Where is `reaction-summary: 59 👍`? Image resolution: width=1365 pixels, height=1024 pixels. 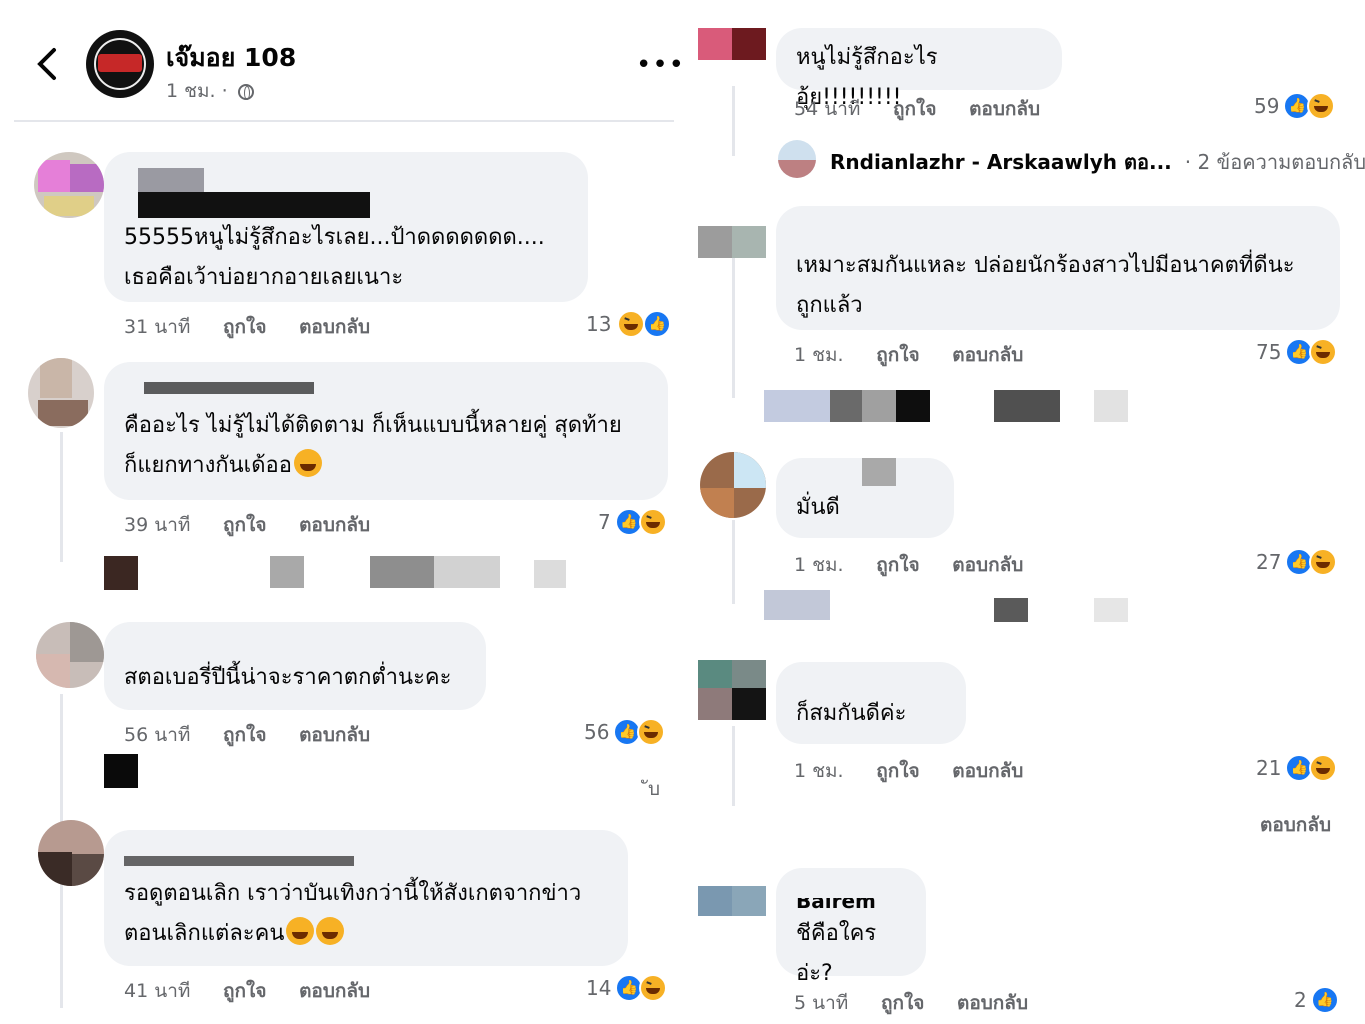
reaction-summary: 59 👍 is located at coordinates (1295, 106).